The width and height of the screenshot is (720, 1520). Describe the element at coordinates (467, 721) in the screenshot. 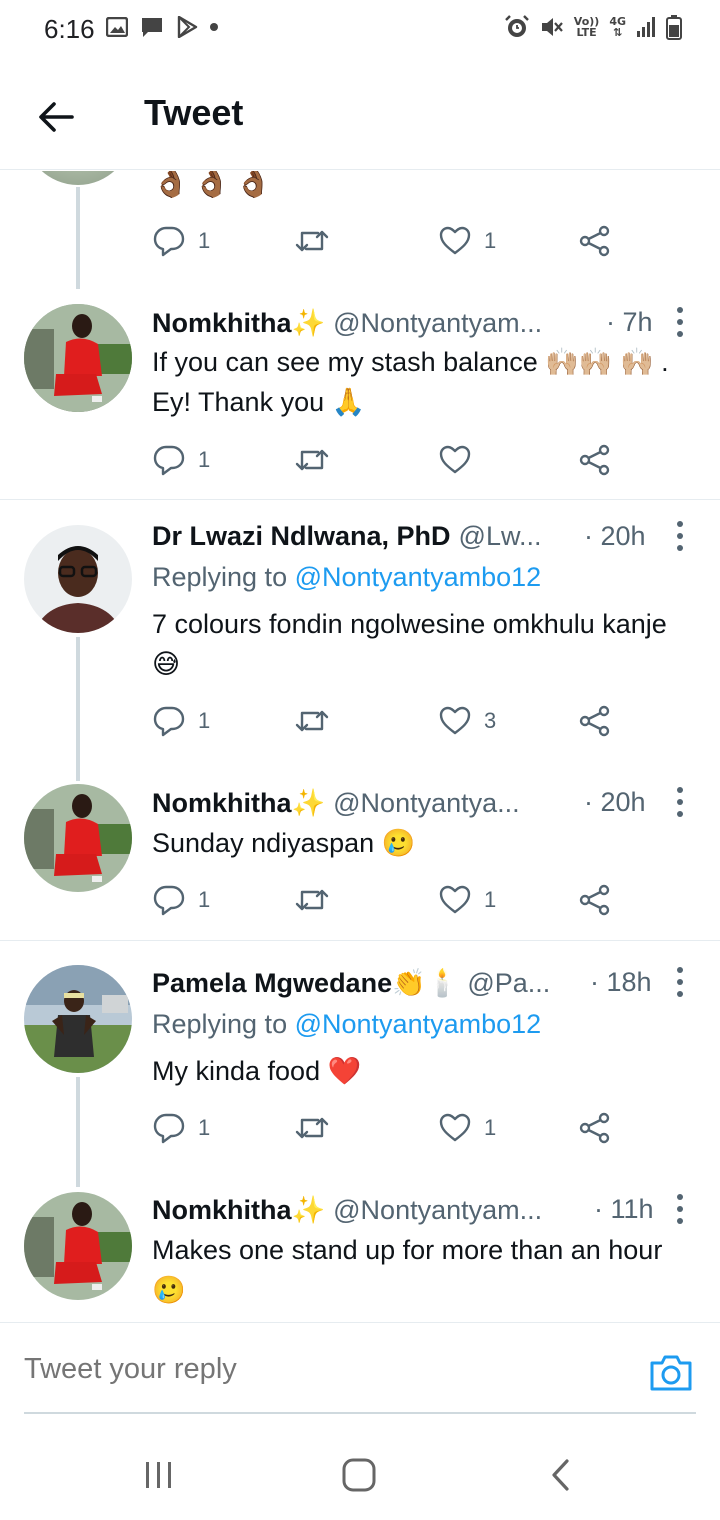

I see `like-button: 3` at that location.